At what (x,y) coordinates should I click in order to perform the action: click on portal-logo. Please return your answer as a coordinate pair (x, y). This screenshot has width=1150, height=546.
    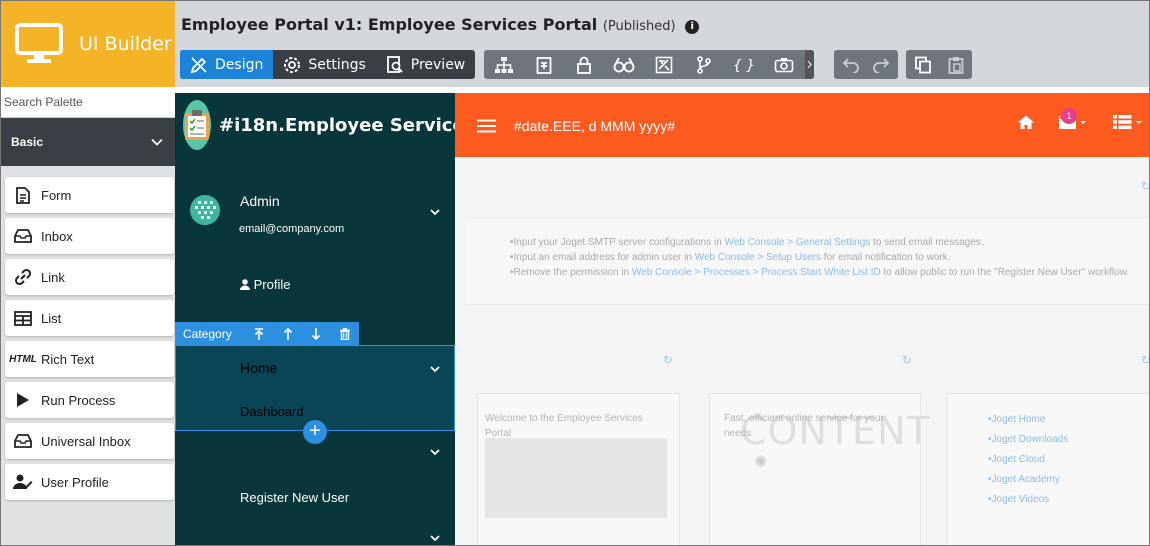
    Looking at the image, I should click on (197, 125).